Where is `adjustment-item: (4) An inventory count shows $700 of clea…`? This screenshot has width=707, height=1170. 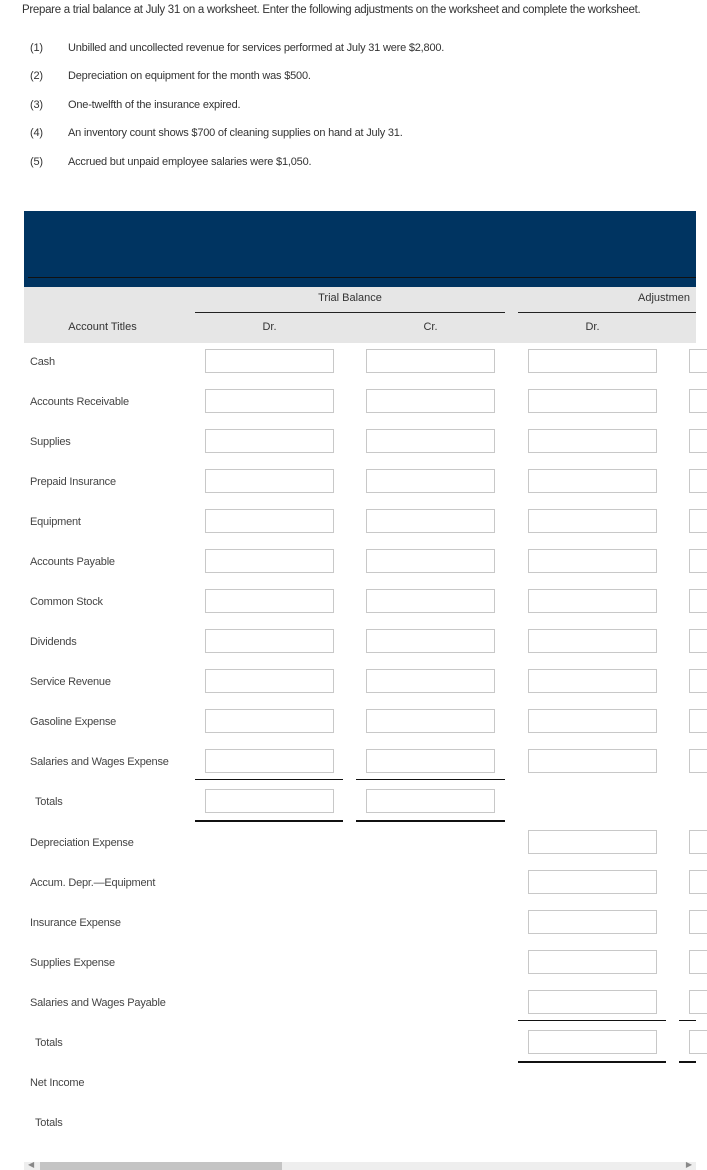 adjustment-item: (4) An inventory count shows $700 of clea… is located at coordinates (216, 133).